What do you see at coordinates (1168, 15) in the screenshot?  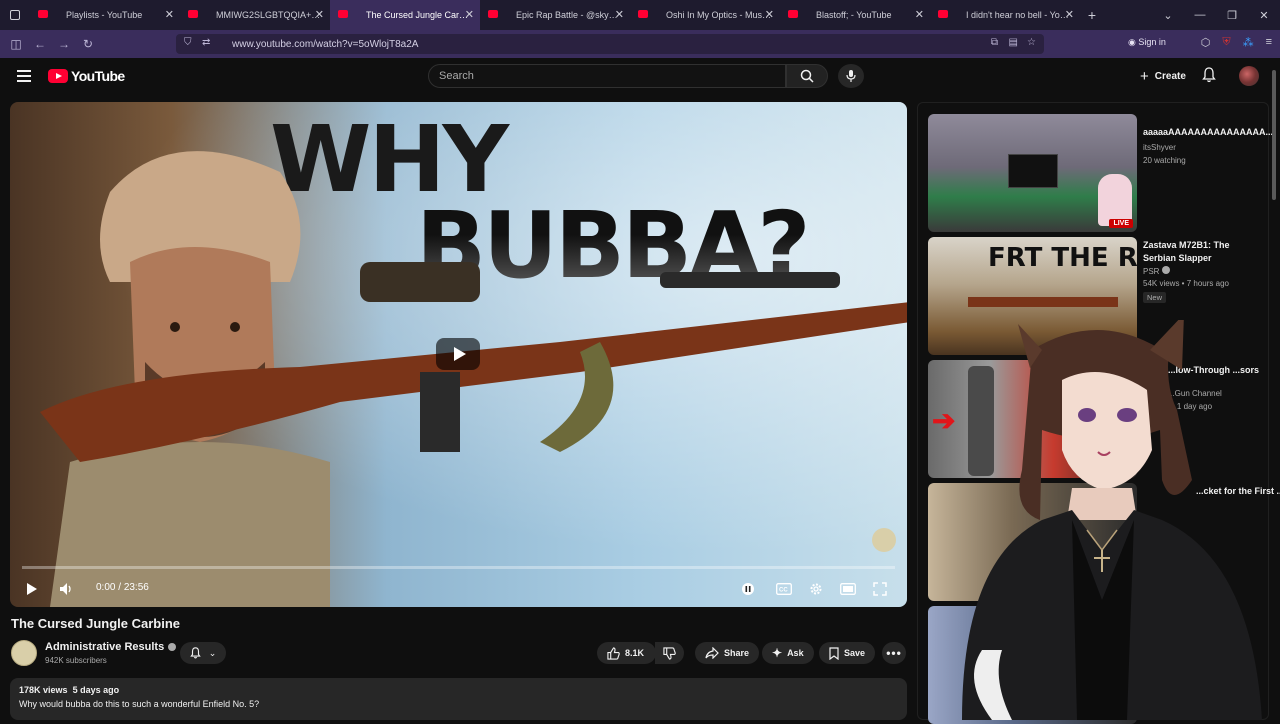 I see `tab-list-icon: ⌄` at bounding box center [1168, 15].